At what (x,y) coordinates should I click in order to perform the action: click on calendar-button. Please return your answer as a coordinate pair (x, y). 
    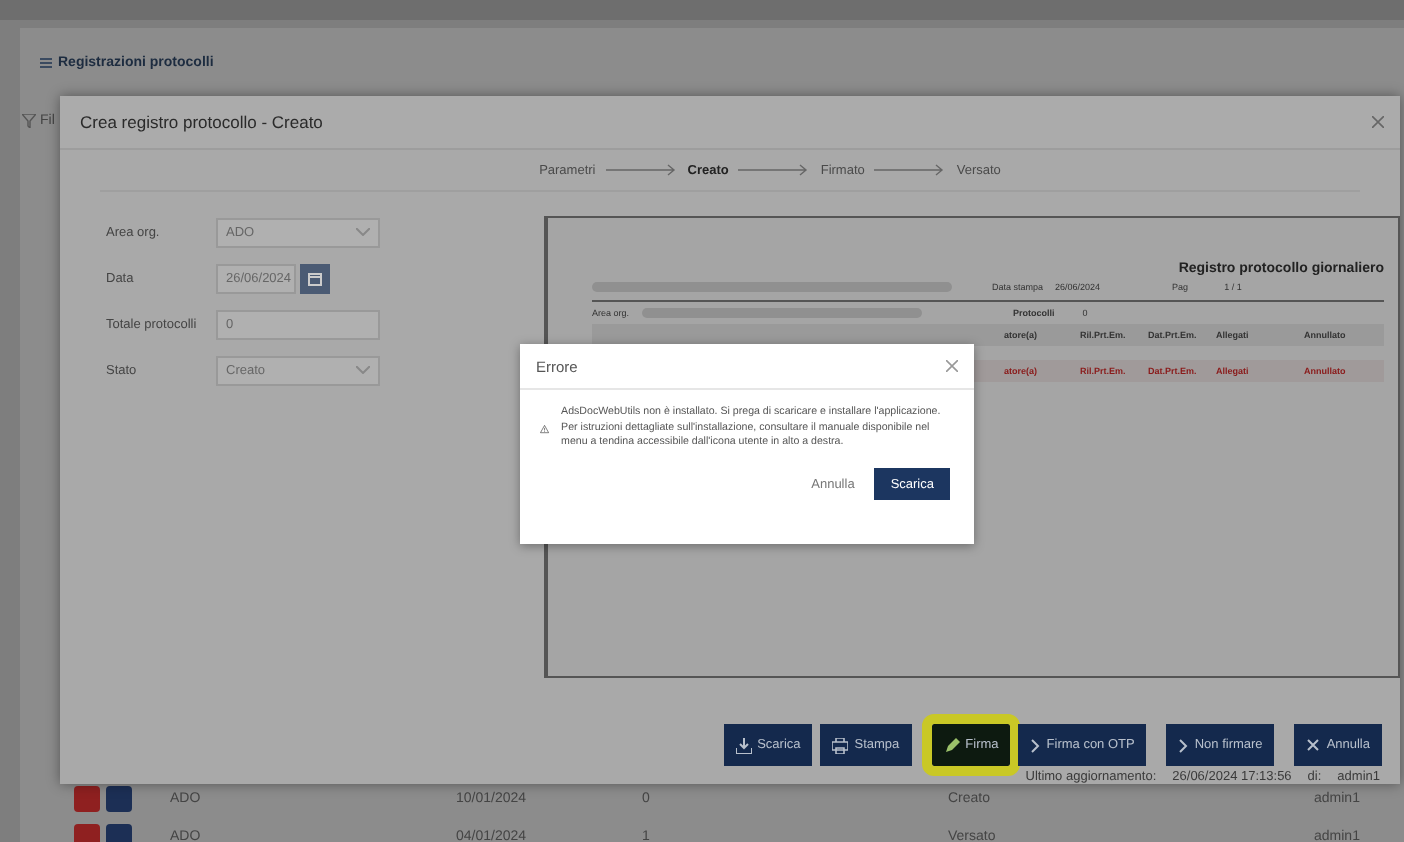
    Looking at the image, I should click on (315, 278).